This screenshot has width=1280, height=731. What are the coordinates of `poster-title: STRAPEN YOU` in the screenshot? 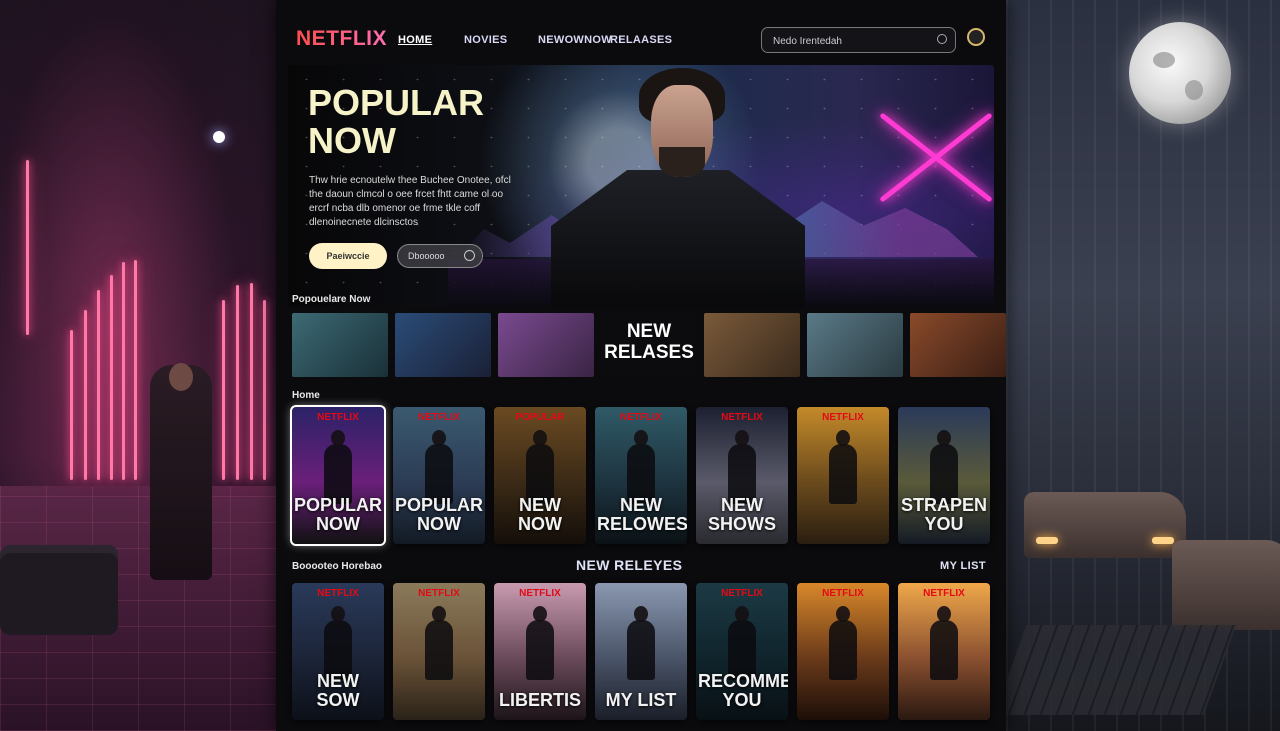 It's located at (943, 514).